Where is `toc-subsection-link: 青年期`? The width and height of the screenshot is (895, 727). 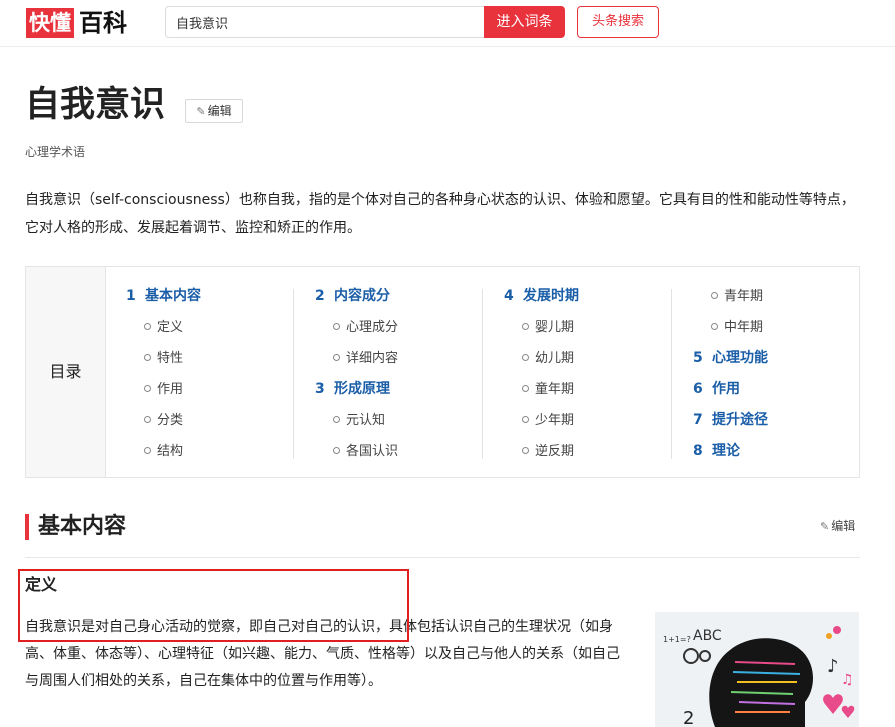 toc-subsection-link: 青年期 is located at coordinates (730, 296).